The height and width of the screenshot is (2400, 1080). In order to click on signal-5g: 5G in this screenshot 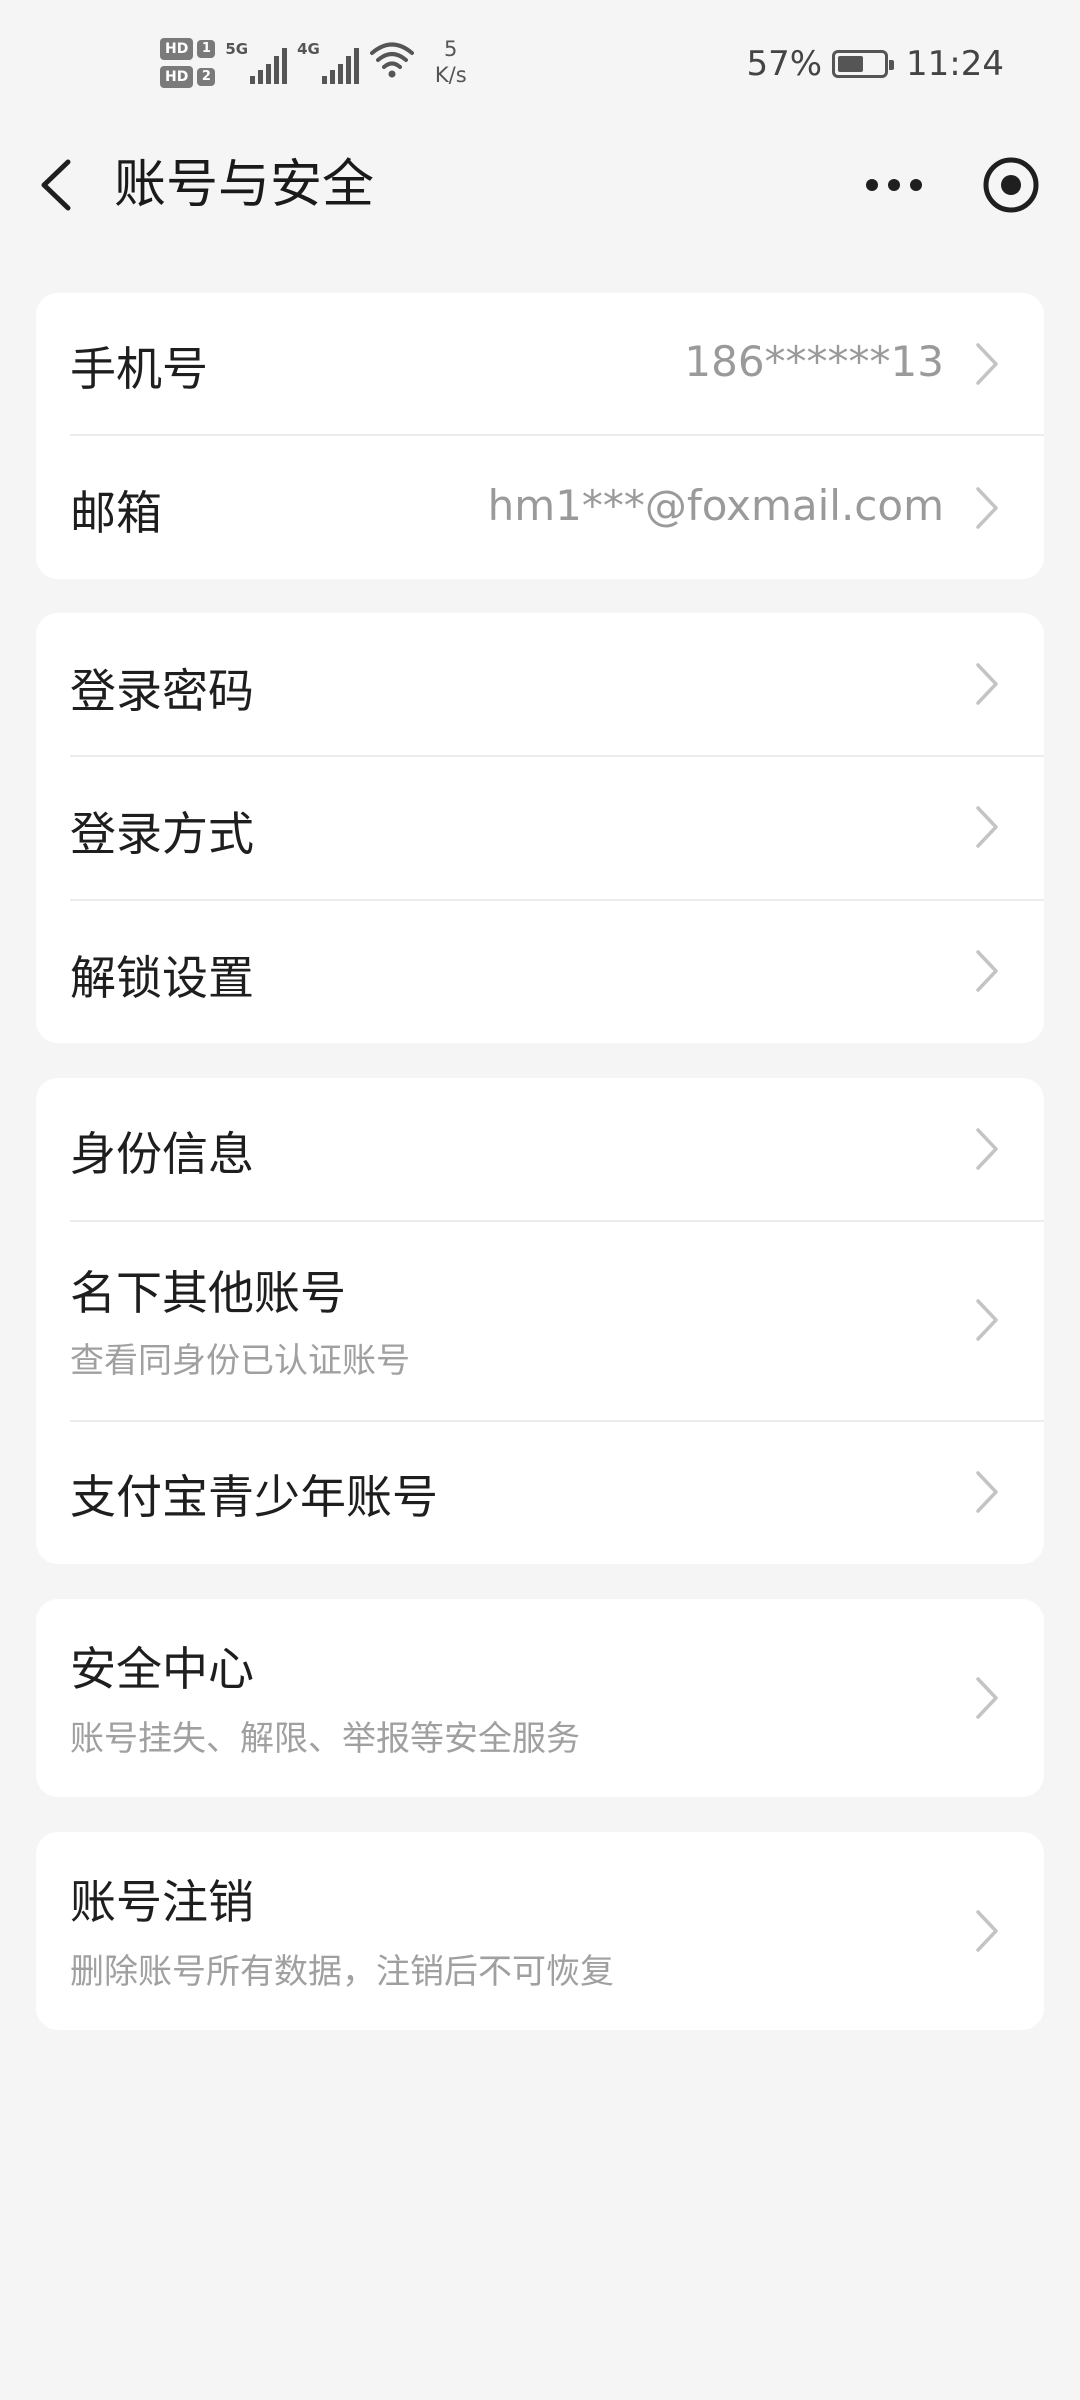, I will do `click(256, 60)`.